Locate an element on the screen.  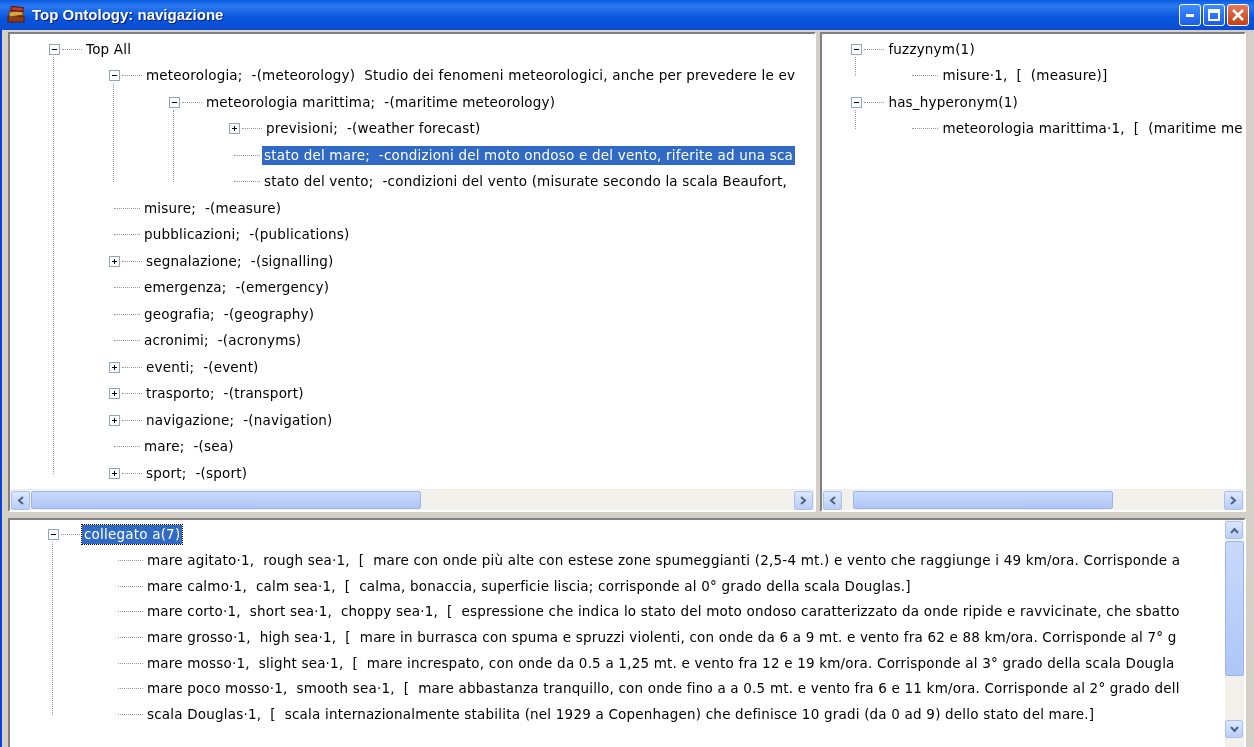
tree-item: meteorologia; -(meteorology) Studio dei fenomeni meteorologici, anche per prevedere le ev is located at coordinates (471, 76).